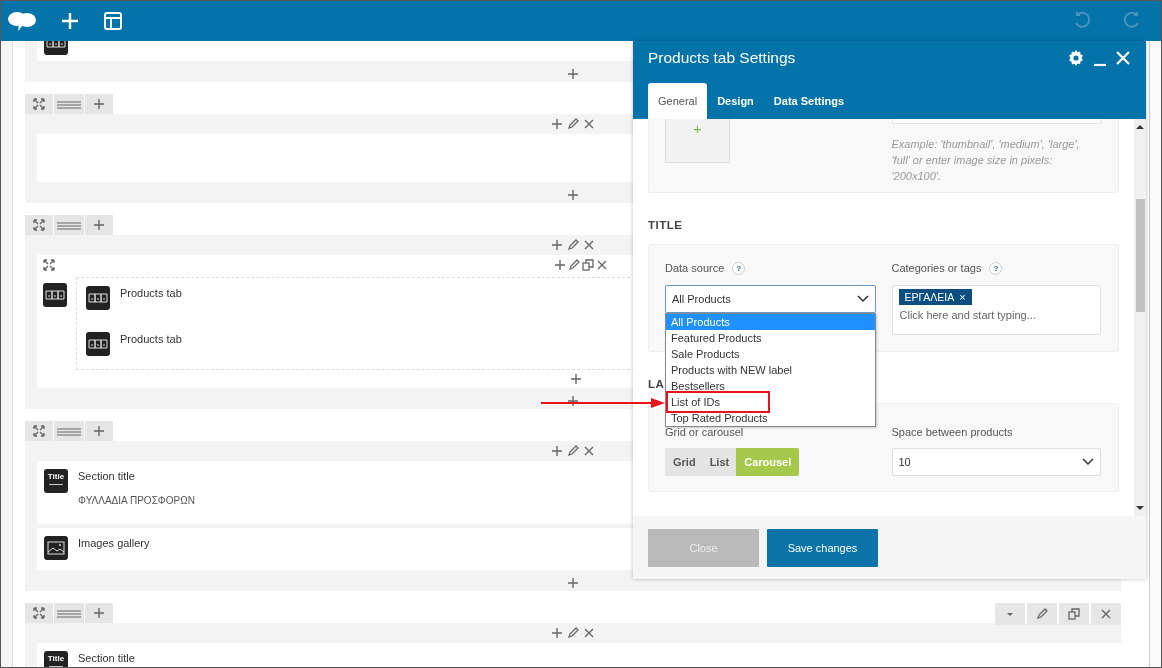 The height and width of the screenshot is (668, 1162). Describe the element at coordinates (56, 548) in the screenshot. I see `gallery-icon` at that location.